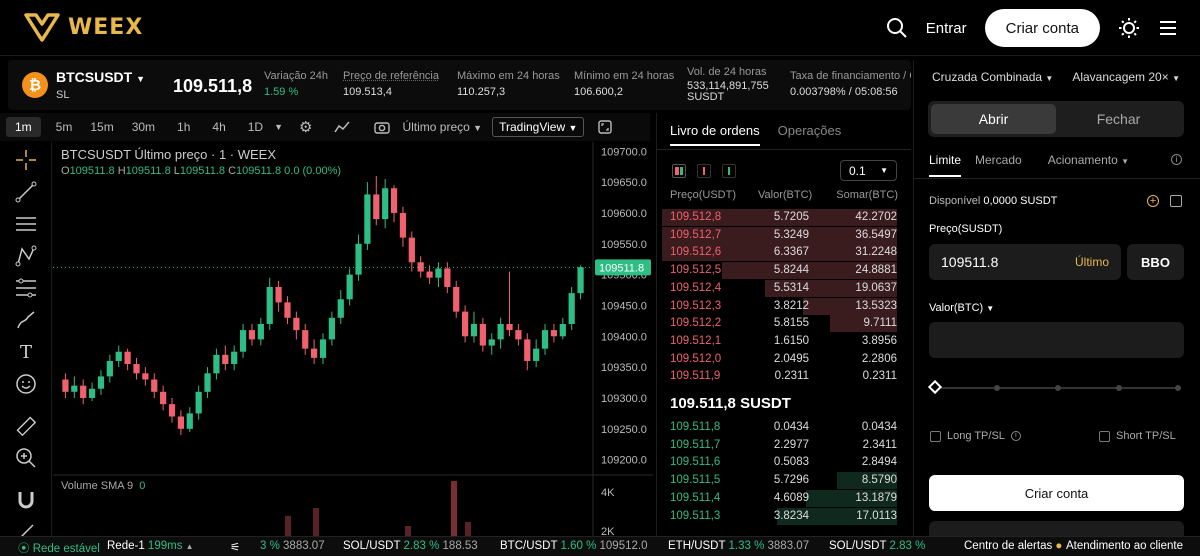  Describe the element at coordinates (1137, 436) in the screenshot. I see `short-tpsl-checkbox: Short TP/SL` at that location.